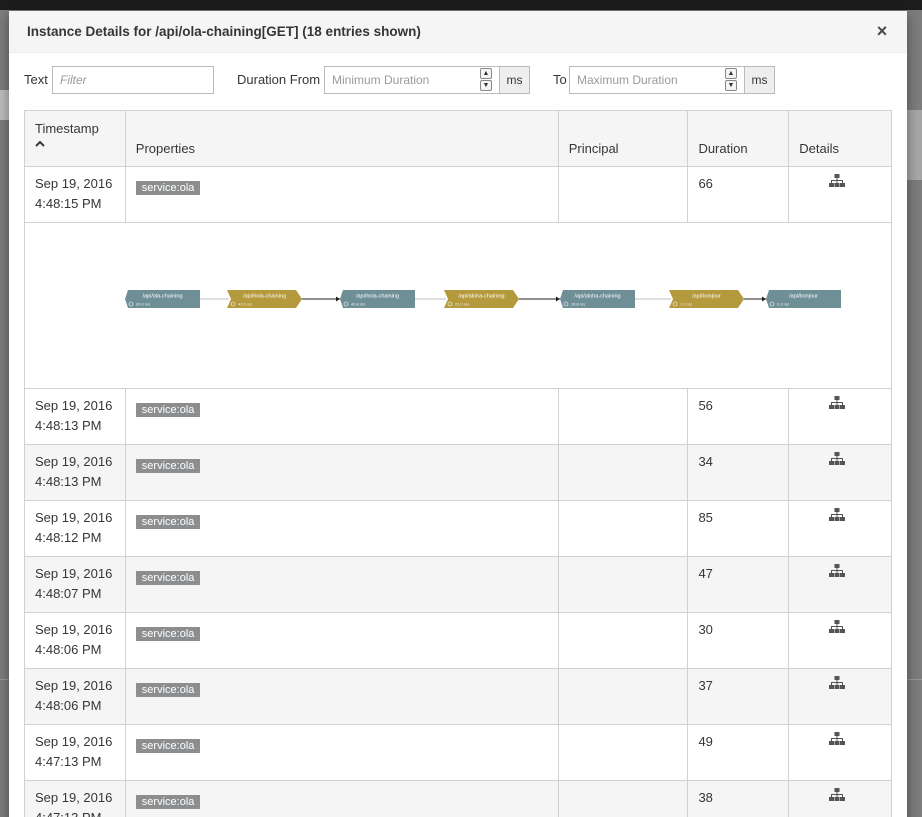 The height and width of the screenshot is (817, 922). What do you see at coordinates (68, 203) in the screenshot?
I see `timestamp-time: 4:48:15 PM` at bounding box center [68, 203].